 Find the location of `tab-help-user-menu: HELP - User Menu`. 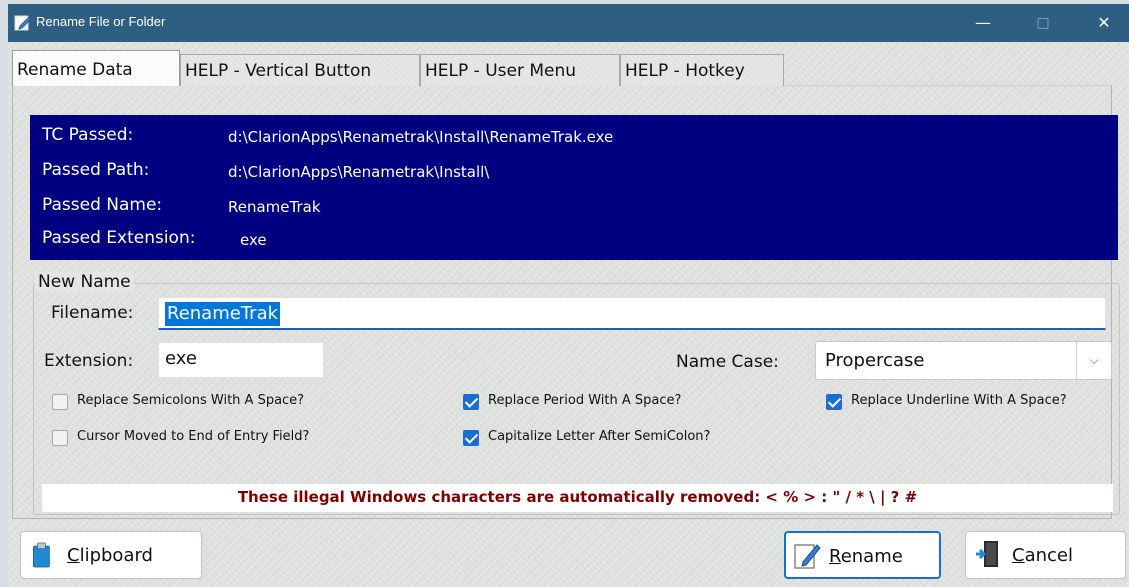

tab-help-user-menu: HELP - User Menu is located at coordinates (520, 70).